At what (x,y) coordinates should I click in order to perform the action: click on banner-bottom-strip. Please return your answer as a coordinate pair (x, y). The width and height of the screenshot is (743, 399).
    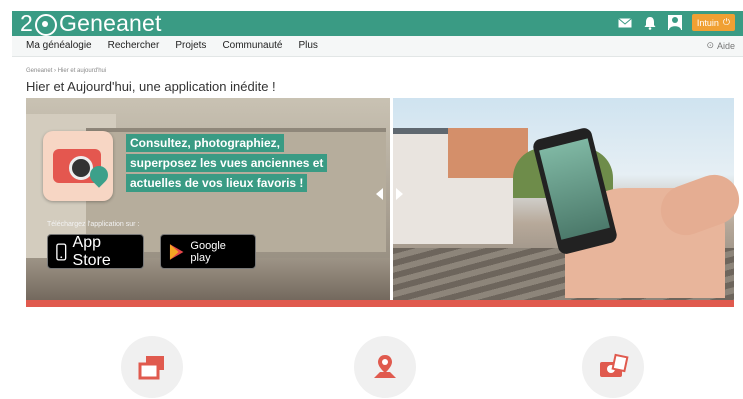
    Looking at the image, I should click on (380, 303).